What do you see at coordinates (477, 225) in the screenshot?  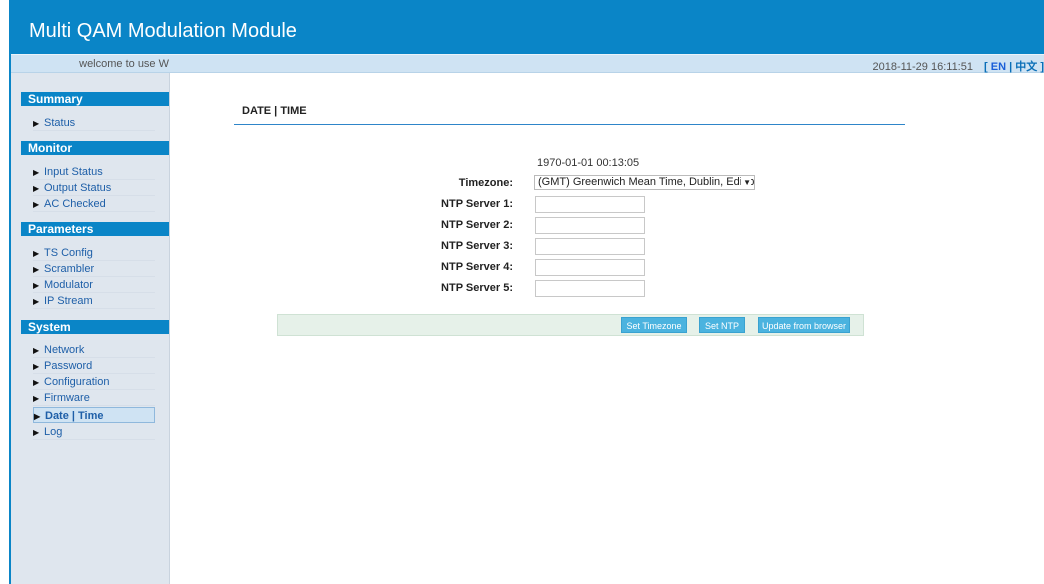 I see `ntp-server-2-label: NTP Server 2:` at bounding box center [477, 225].